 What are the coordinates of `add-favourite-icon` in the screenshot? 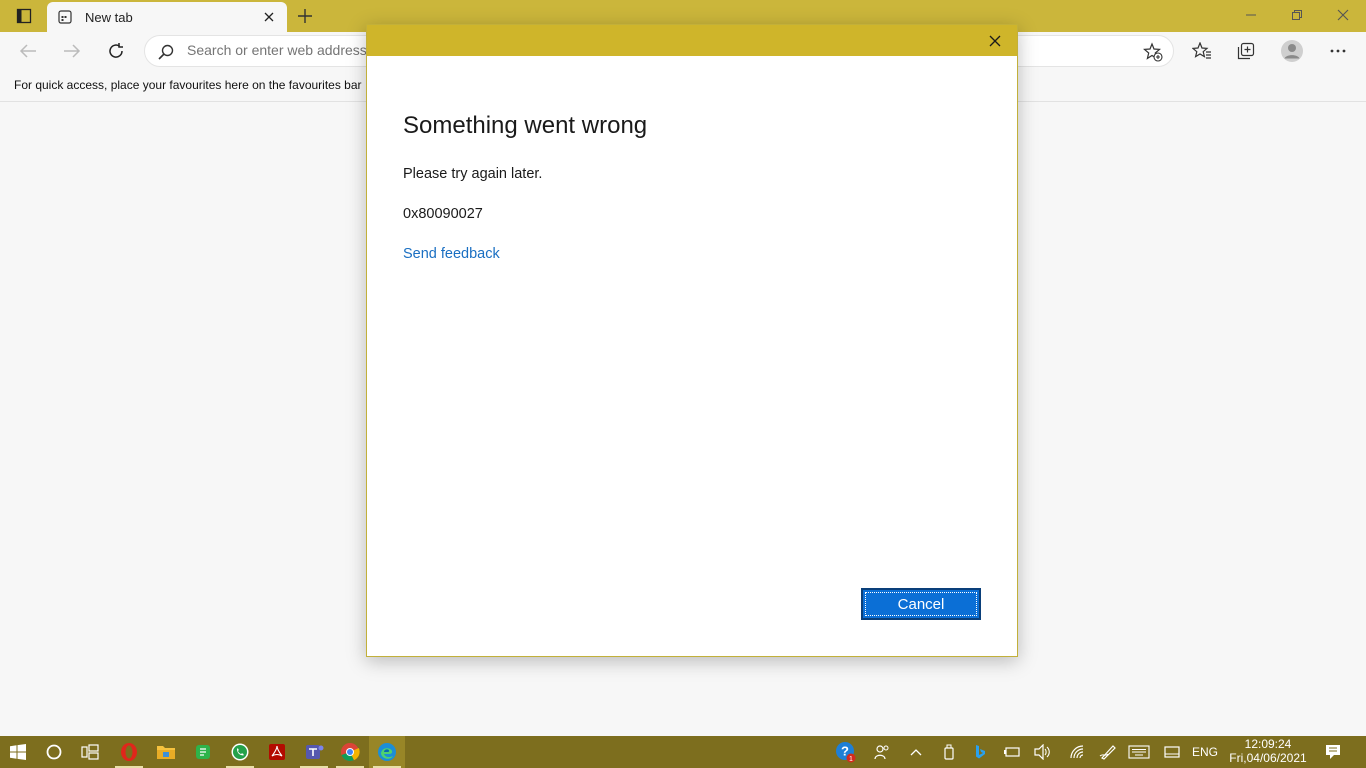 It's located at (1153, 52).